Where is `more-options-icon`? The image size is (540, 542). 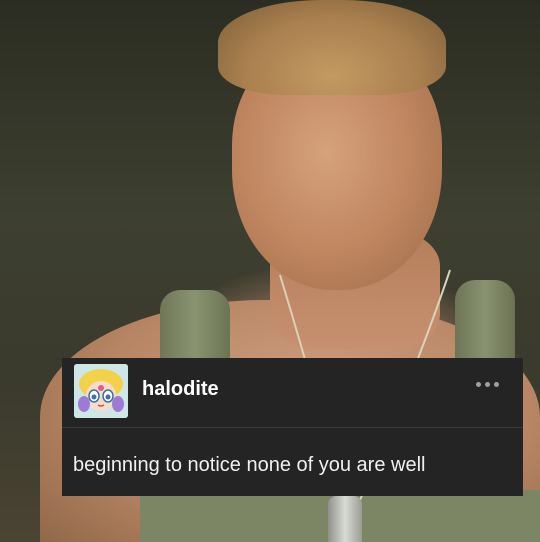 more-options-icon is located at coordinates (487, 384).